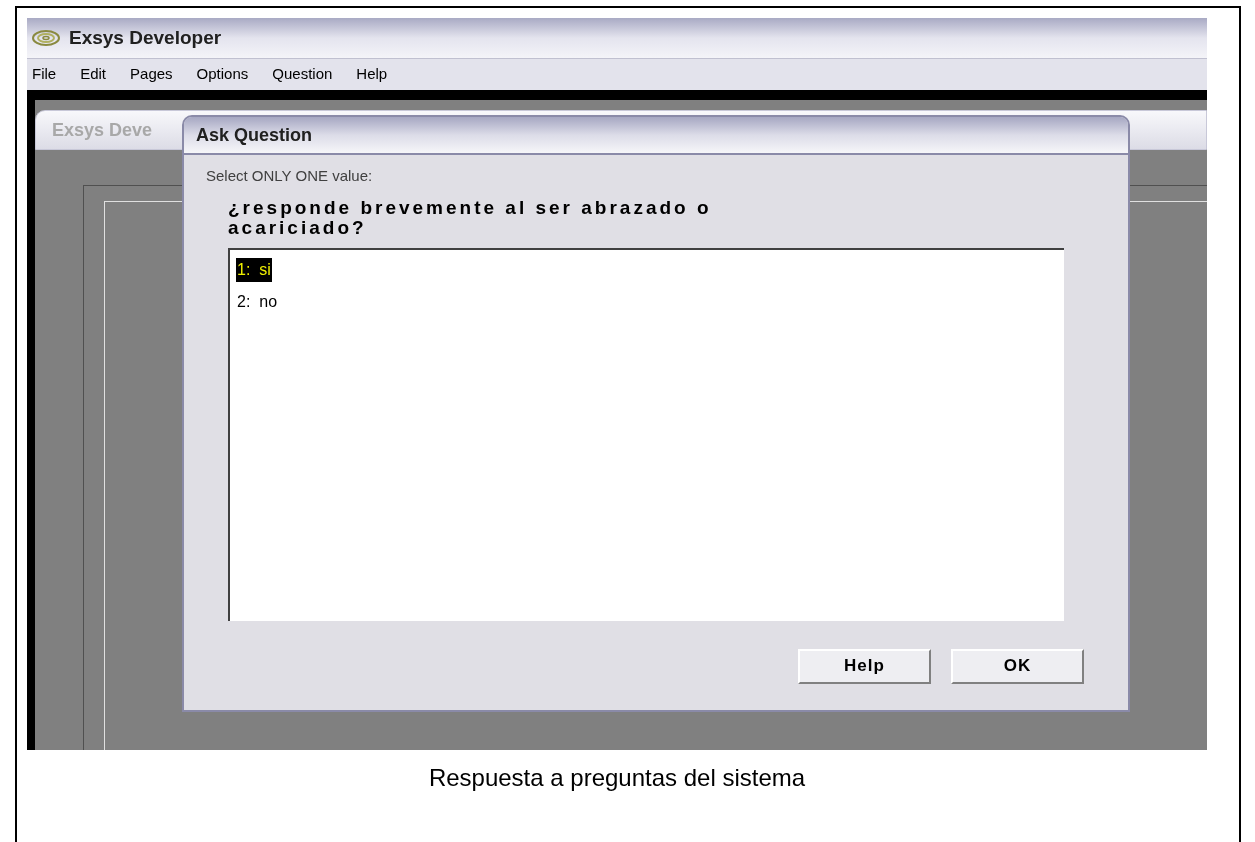 The width and height of the screenshot is (1255, 842). Describe the element at coordinates (617, 778) in the screenshot. I see `figure-caption: Respuesta a preguntas del sistema` at that location.